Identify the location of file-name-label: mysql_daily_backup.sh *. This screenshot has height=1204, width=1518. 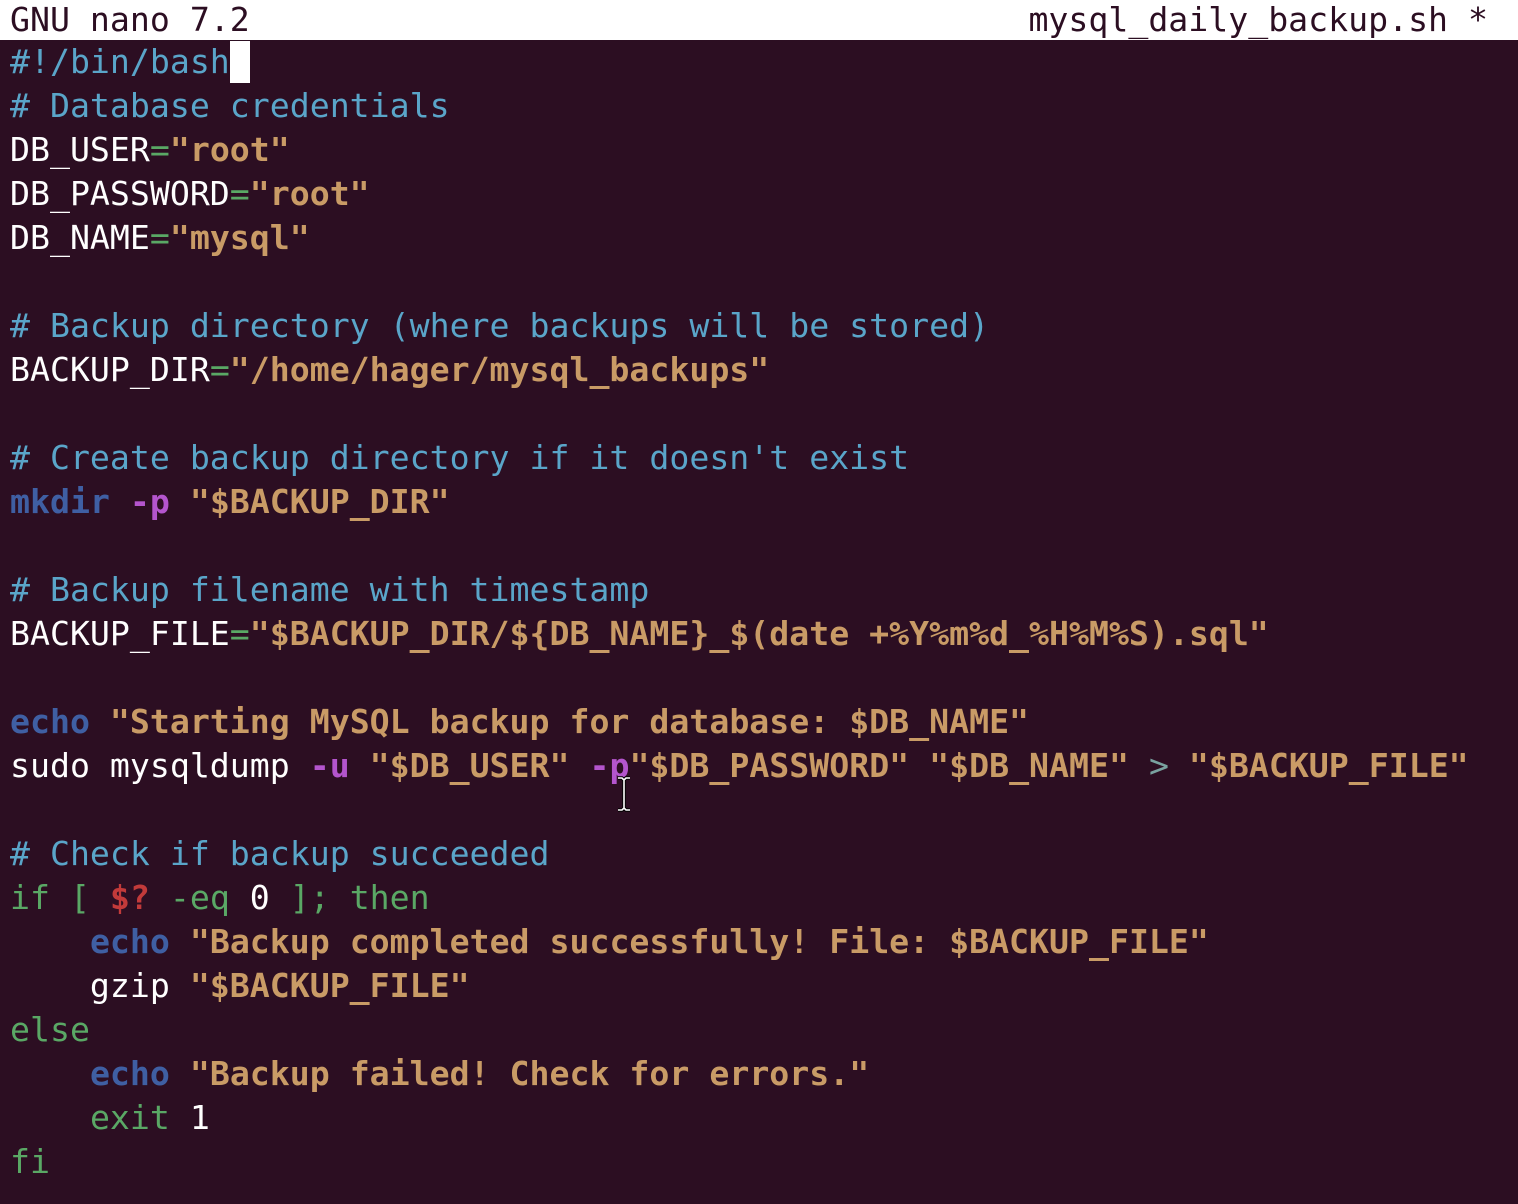
(1258, 19).